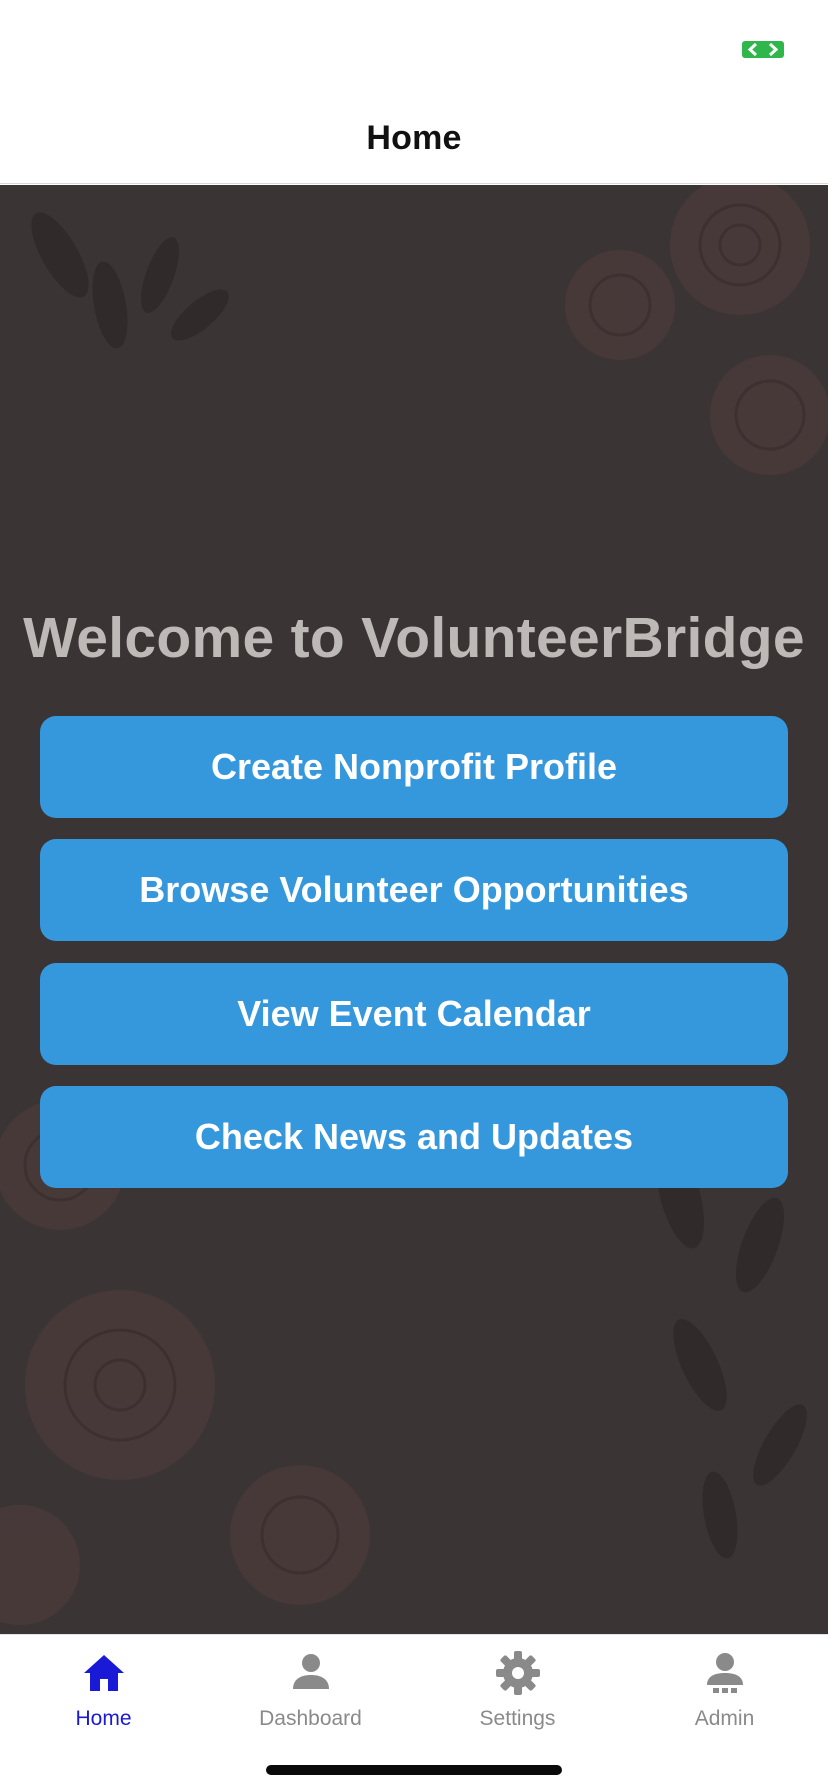  I want to click on check-news-and-updates-button: Check News and Updates, so click(414, 1137).